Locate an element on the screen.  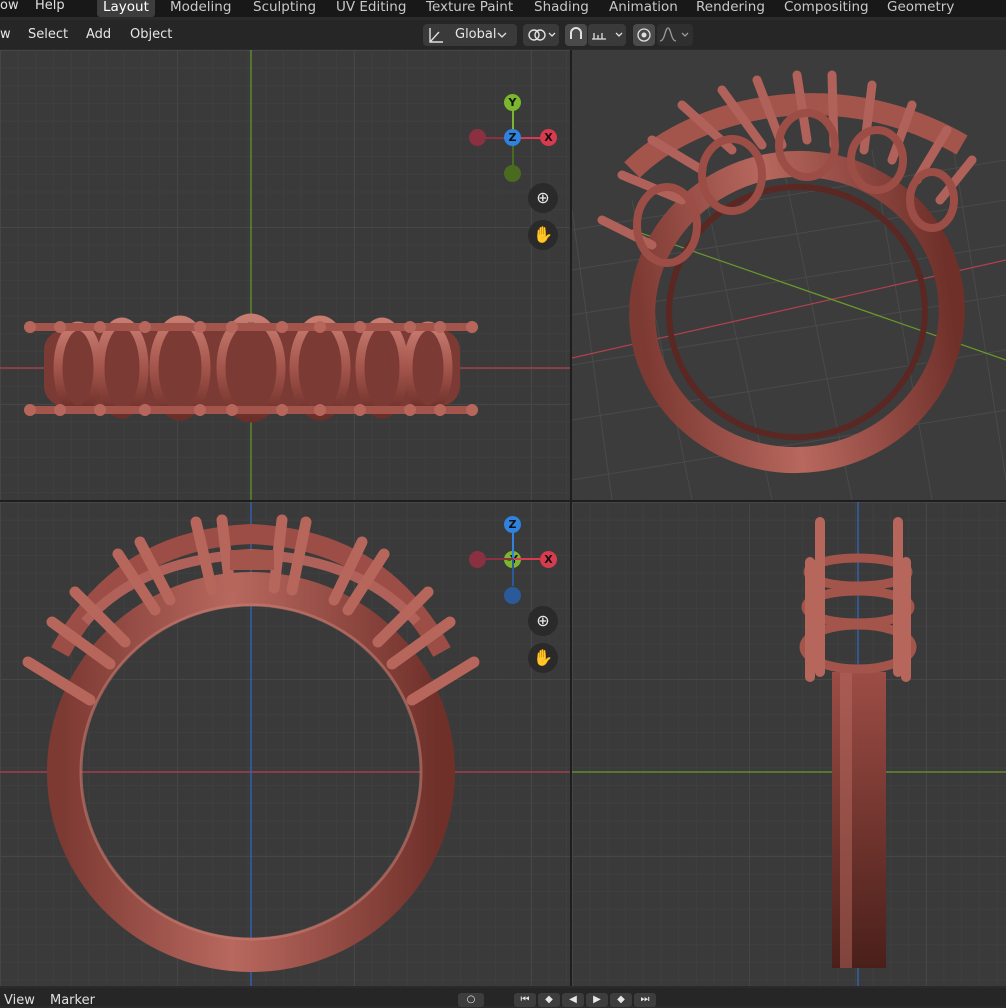
ring-top-view is located at coordinates (251, 368).